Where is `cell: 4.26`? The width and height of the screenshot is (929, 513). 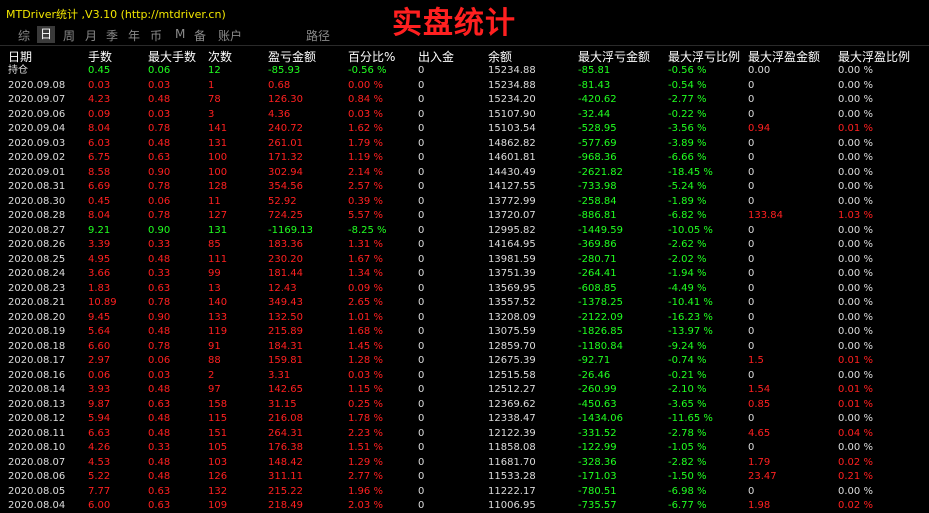 cell: 4.26 is located at coordinates (99, 447).